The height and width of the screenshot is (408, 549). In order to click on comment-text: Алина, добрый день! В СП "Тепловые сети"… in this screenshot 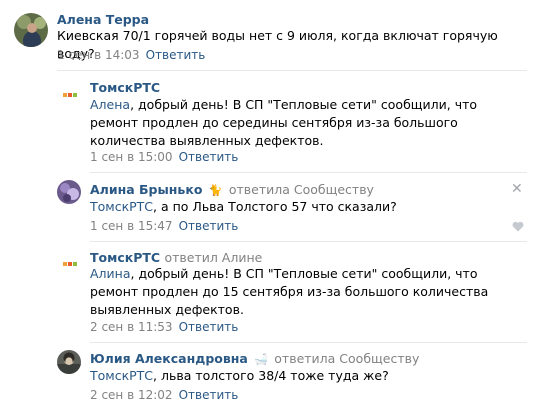, I will do `click(289, 291)`.